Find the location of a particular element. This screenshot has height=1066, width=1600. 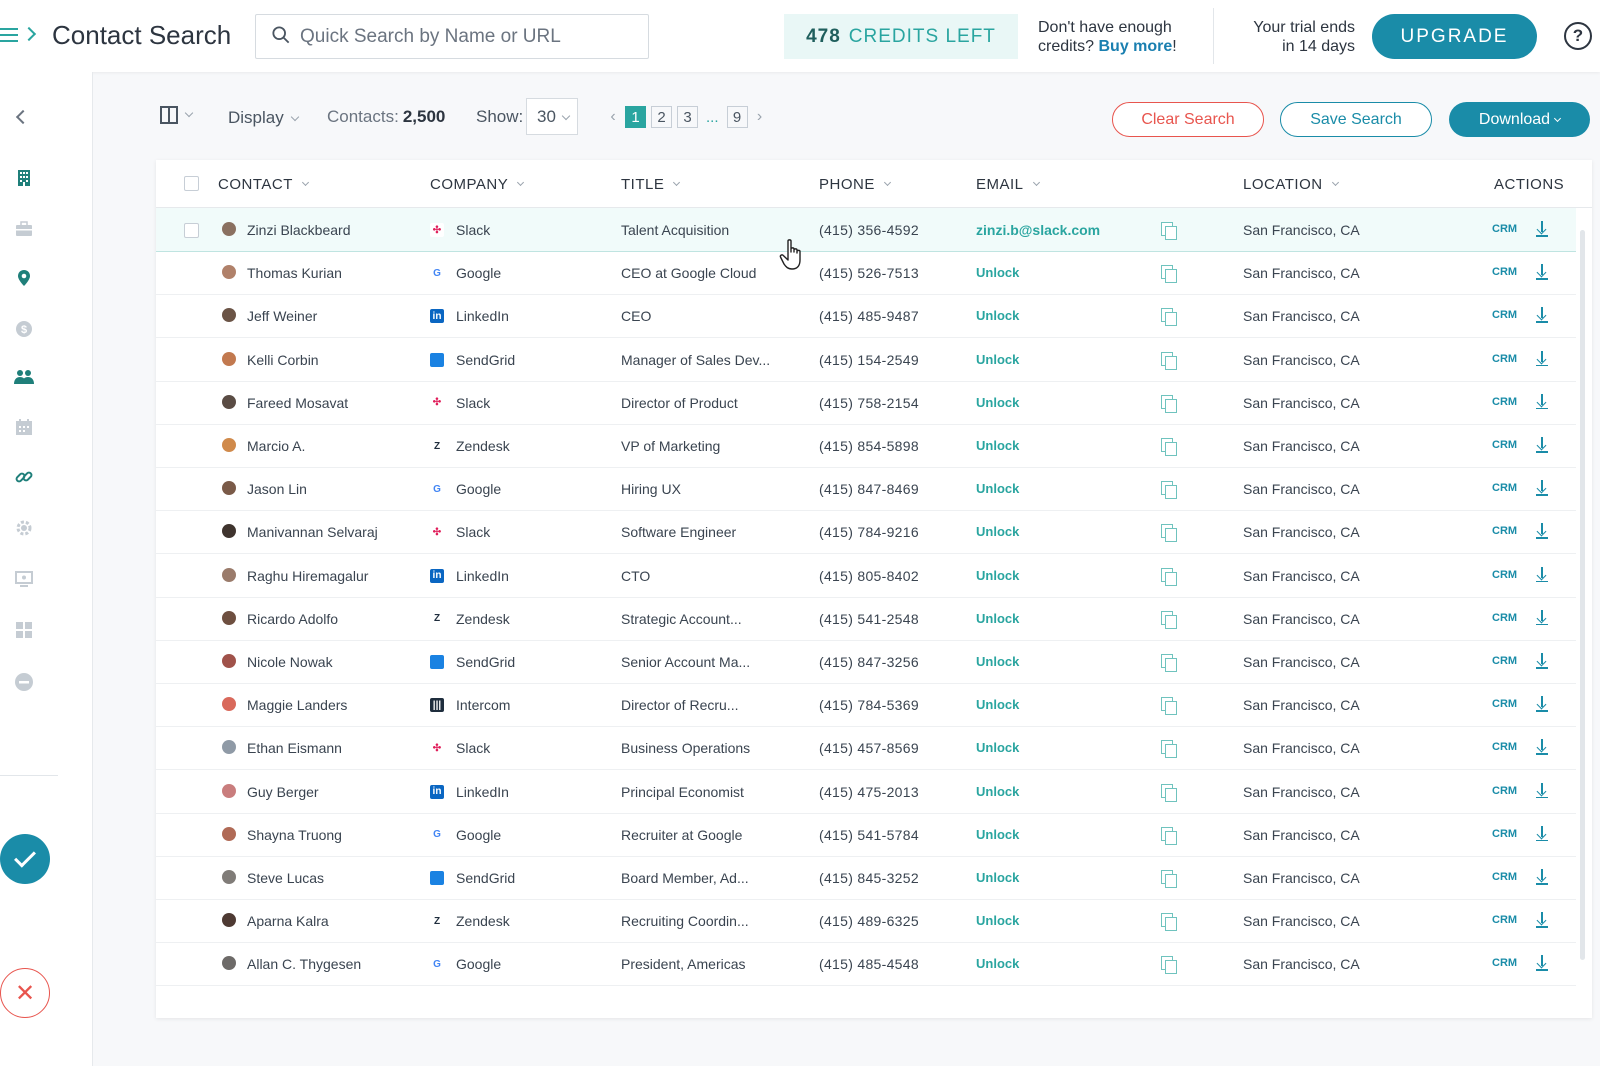

column-title: TITLE is located at coordinates (651, 184).